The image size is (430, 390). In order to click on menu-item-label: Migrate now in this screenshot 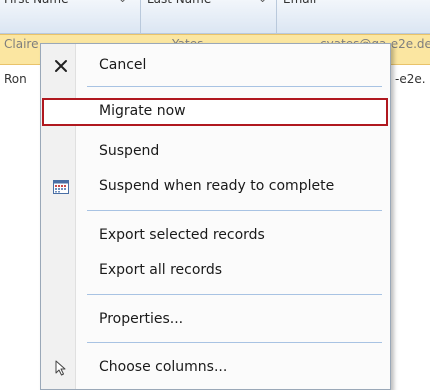, I will do `click(142, 111)`.